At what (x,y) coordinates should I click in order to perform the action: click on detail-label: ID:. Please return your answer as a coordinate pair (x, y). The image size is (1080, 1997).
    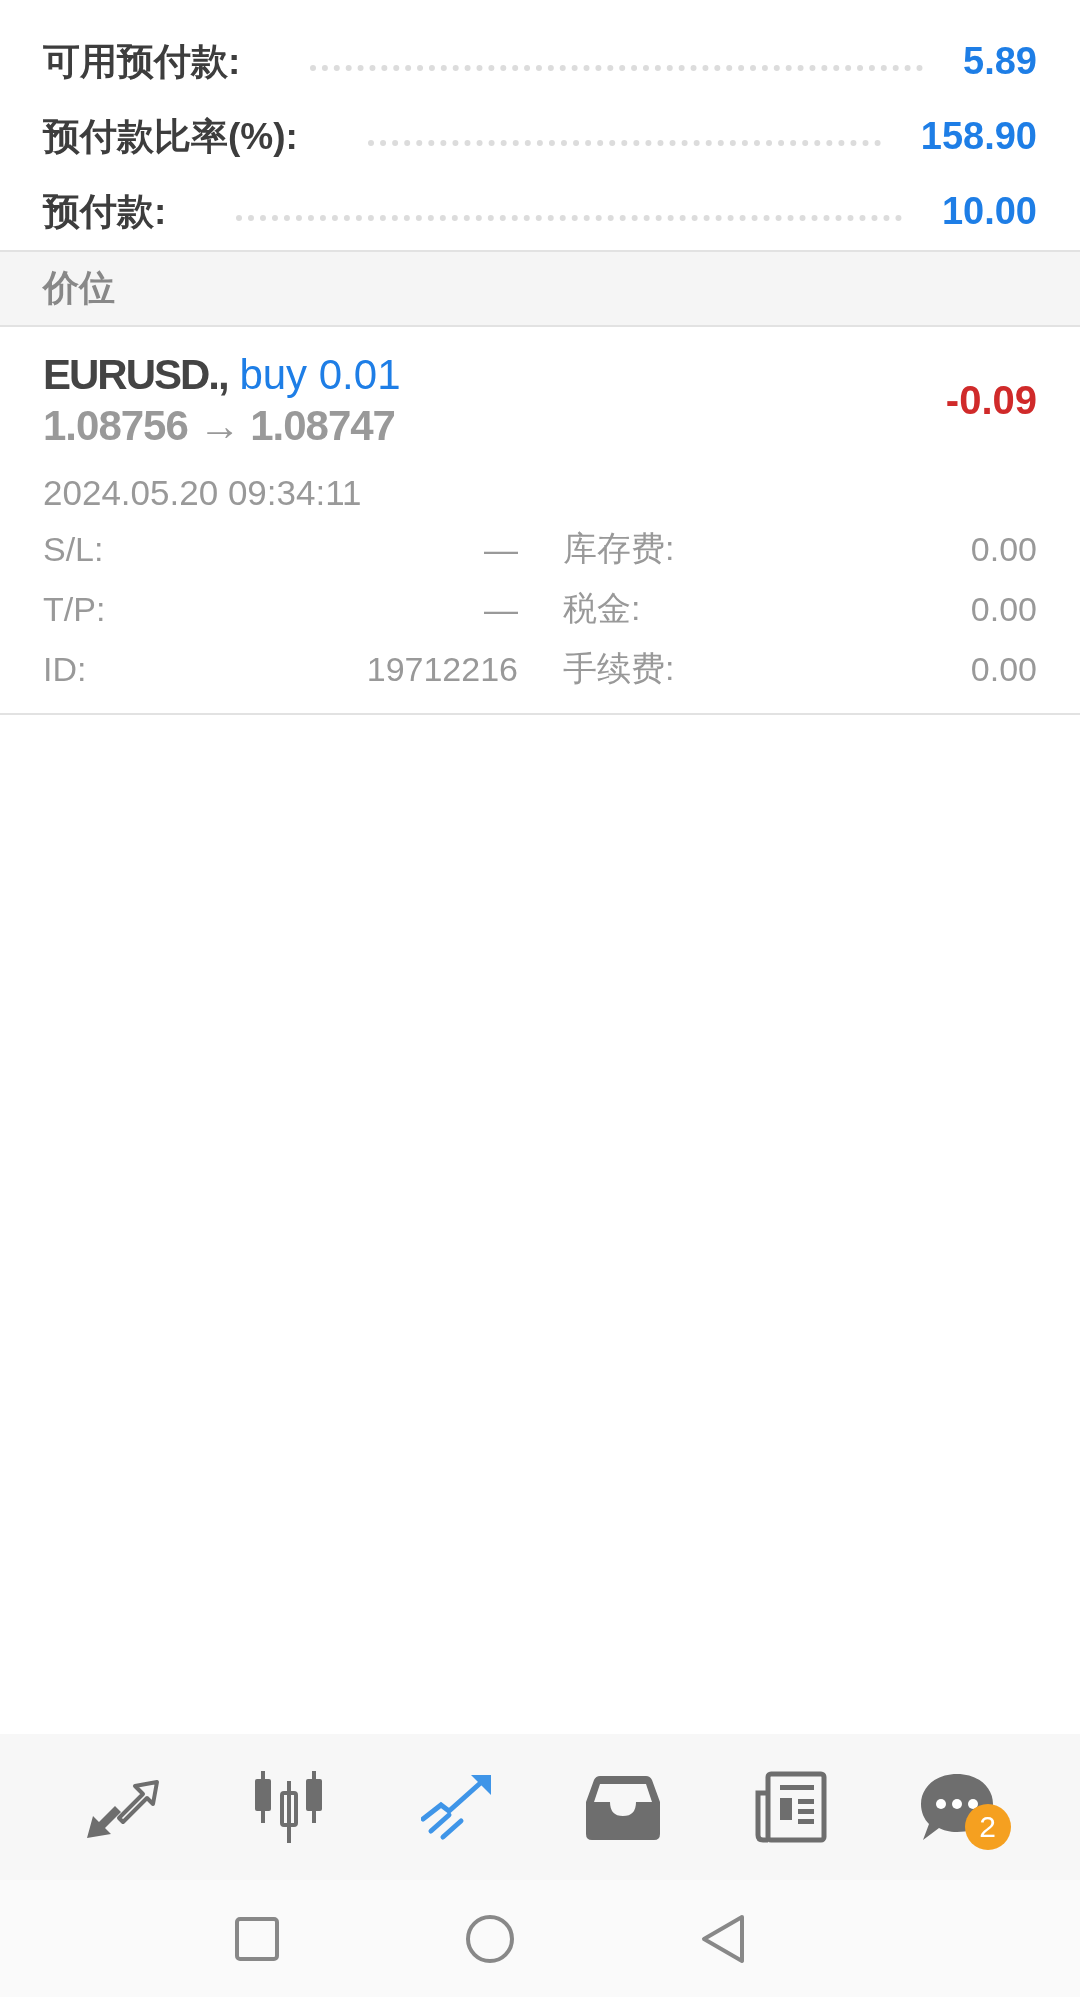
    Looking at the image, I should click on (65, 669).